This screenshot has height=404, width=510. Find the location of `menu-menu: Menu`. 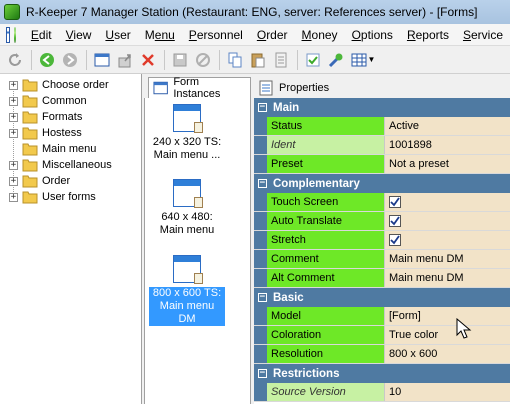

menu-menu: Menu is located at coordinates (160, 35).